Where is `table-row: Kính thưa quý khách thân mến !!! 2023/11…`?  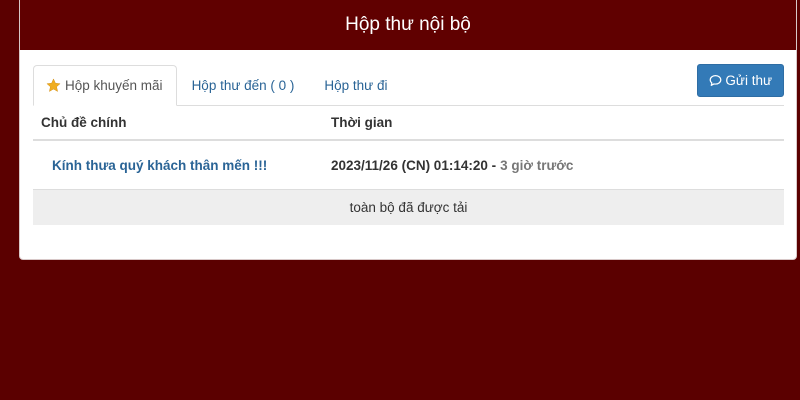 table-row: Kính thưa quý khách thân mến !!! 2023/11… is located at coordinates (408, 165).